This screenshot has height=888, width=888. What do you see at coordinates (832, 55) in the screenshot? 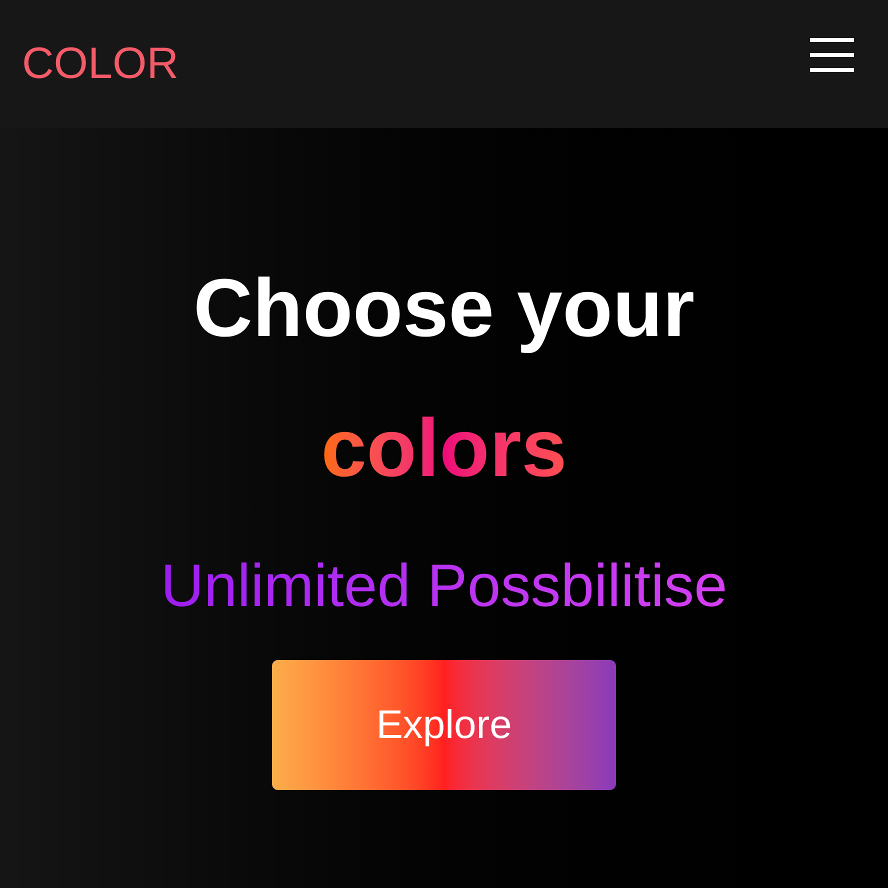
I see `menu-icon` at bounding box center [832, 55].